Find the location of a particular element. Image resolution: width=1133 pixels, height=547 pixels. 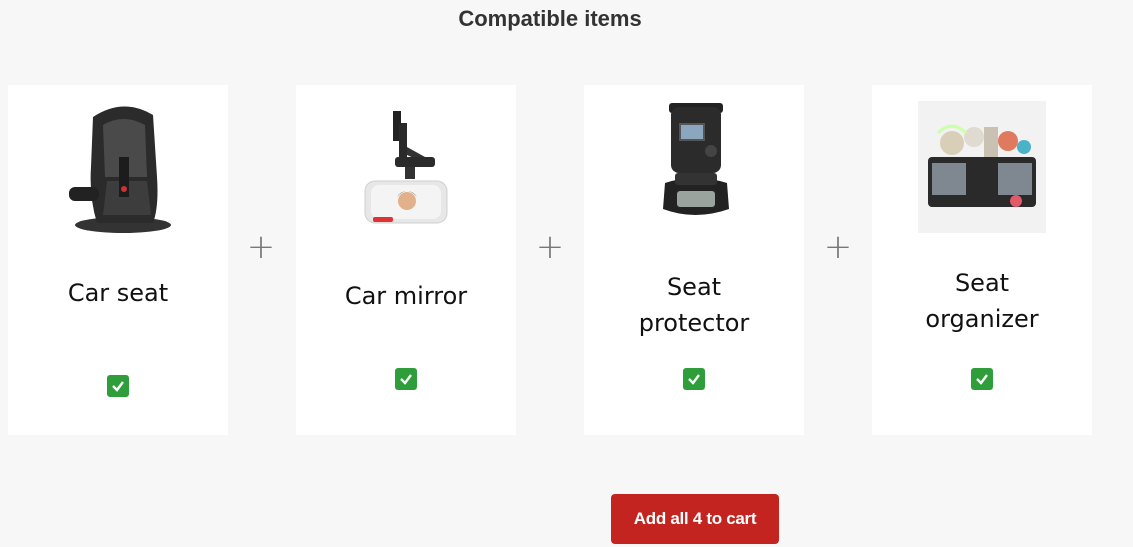

section-title: Compatible items is located at coordinates (550, 18).